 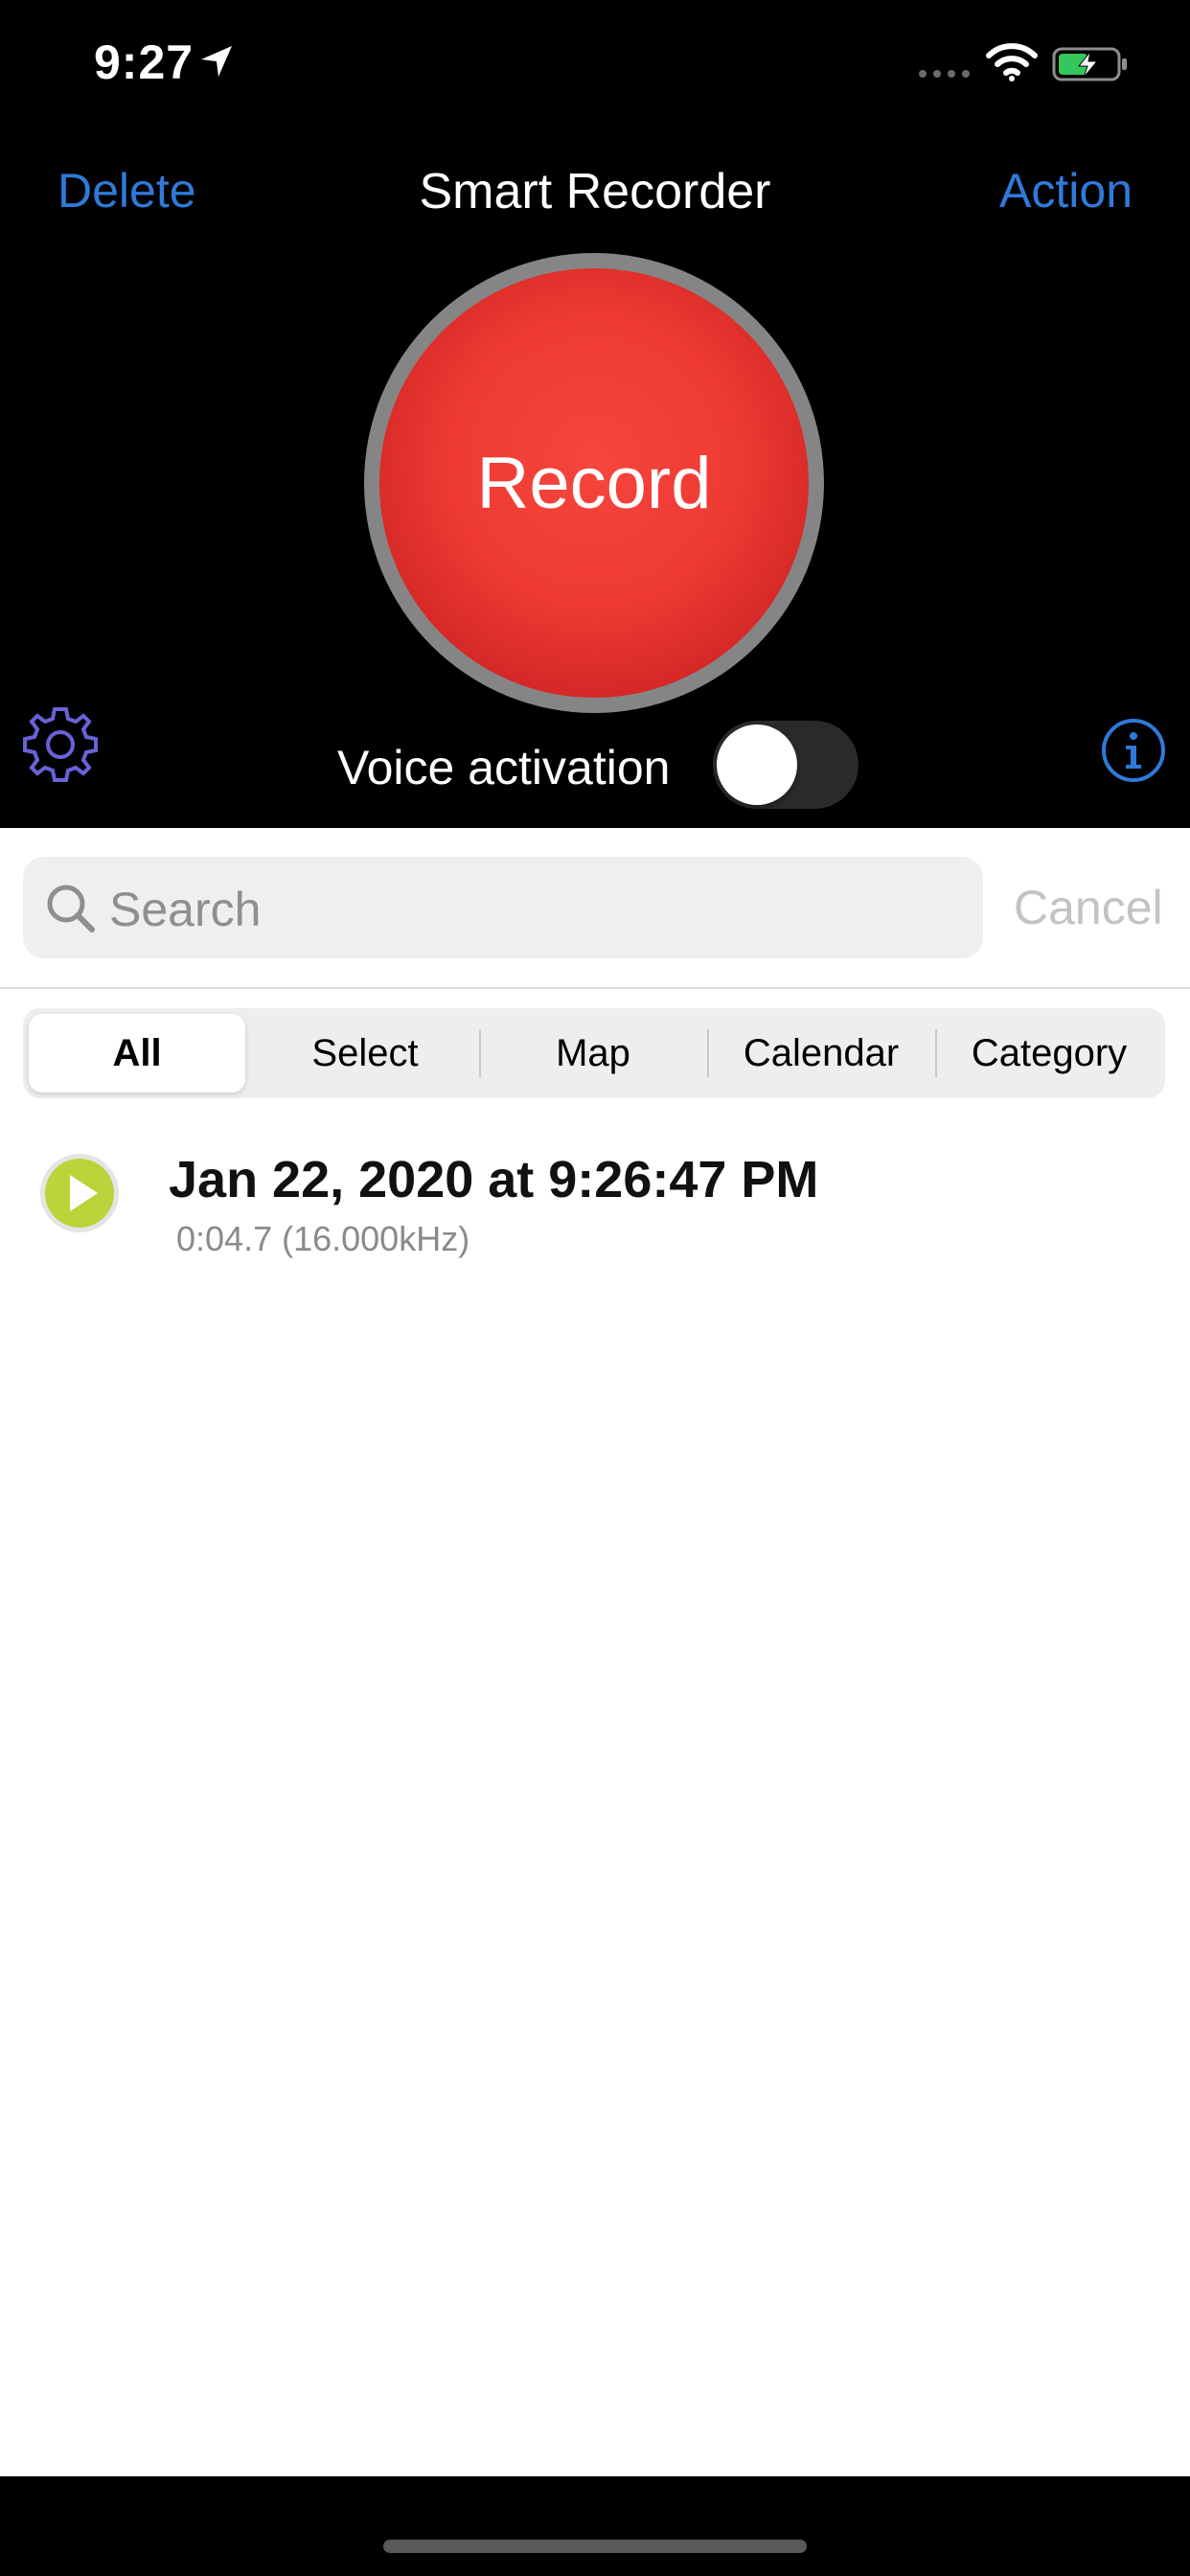 I want to click on navigation-bar: Delete Smart Recorder Action, so click(x=595, y=192).